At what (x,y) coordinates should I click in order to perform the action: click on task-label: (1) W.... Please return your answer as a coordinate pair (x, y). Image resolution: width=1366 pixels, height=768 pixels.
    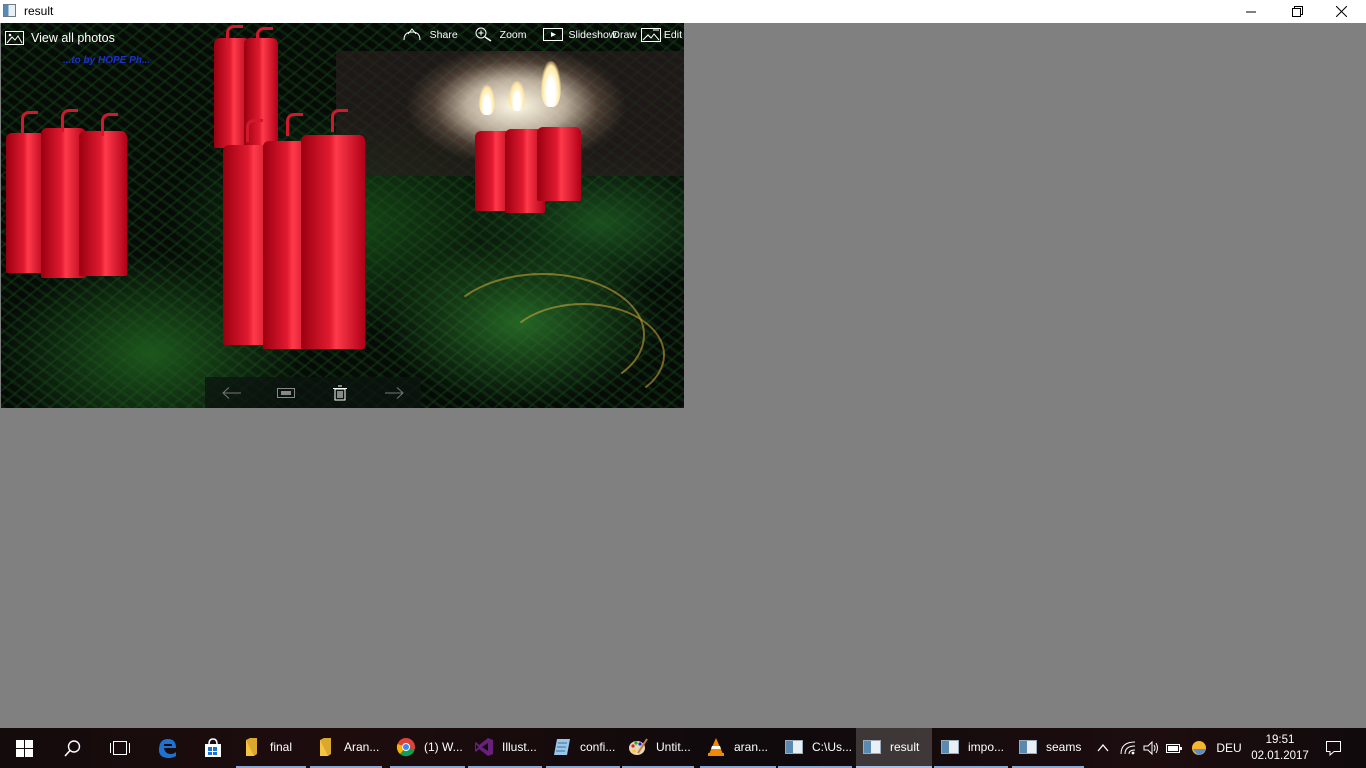
    Looking at the image, I should click on (443, 747).